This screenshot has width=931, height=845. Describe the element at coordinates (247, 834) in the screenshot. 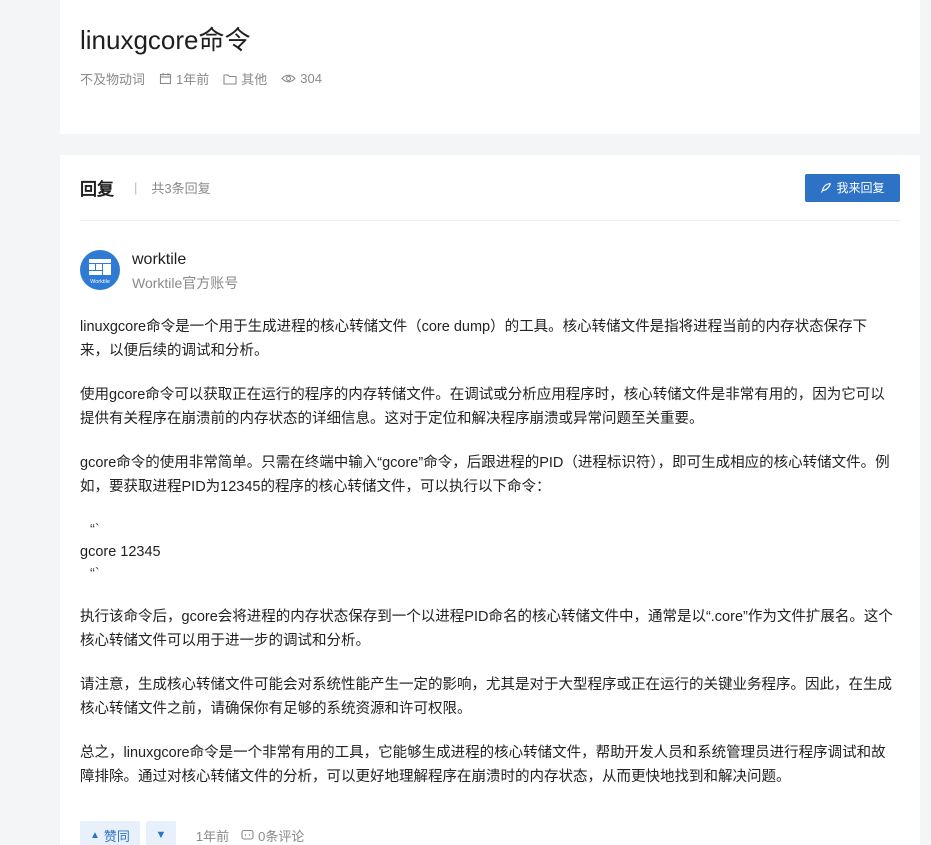

I see `comment-icon` at that location.